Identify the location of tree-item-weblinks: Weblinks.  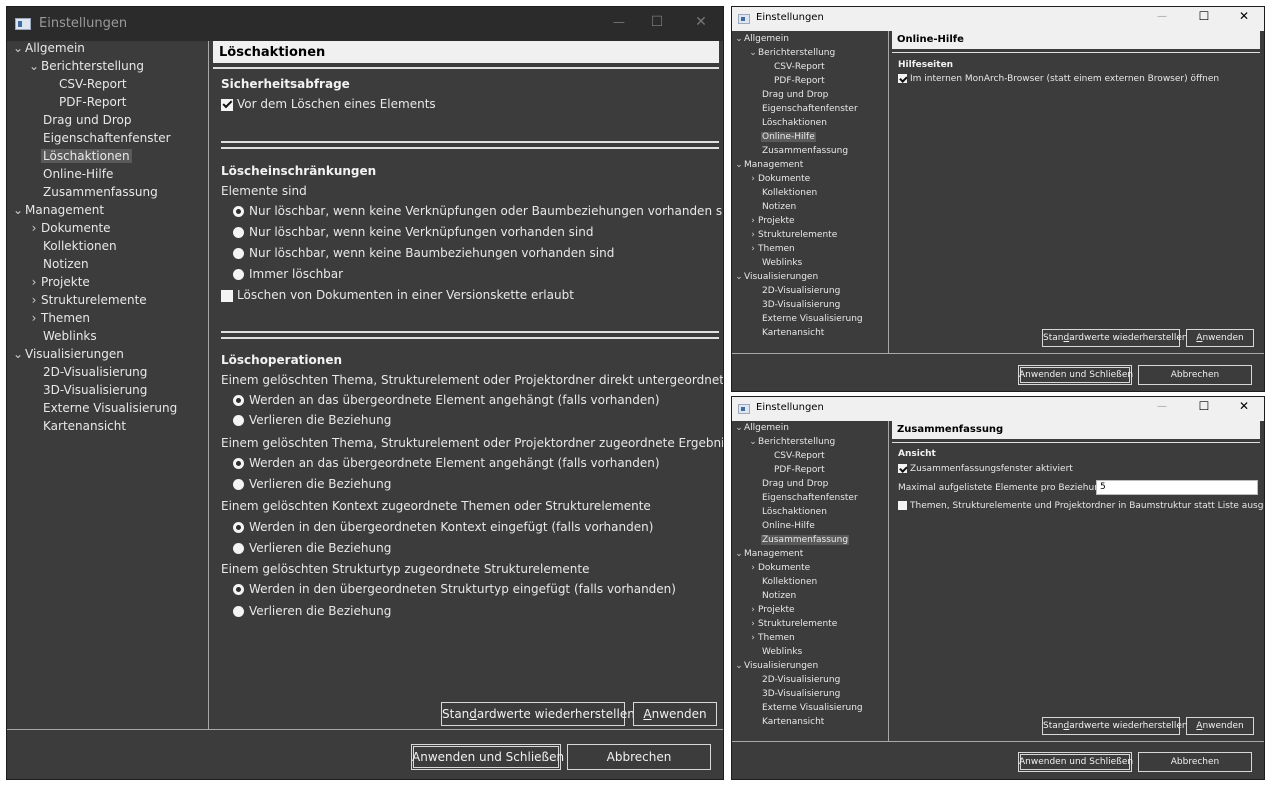
(782, 263).